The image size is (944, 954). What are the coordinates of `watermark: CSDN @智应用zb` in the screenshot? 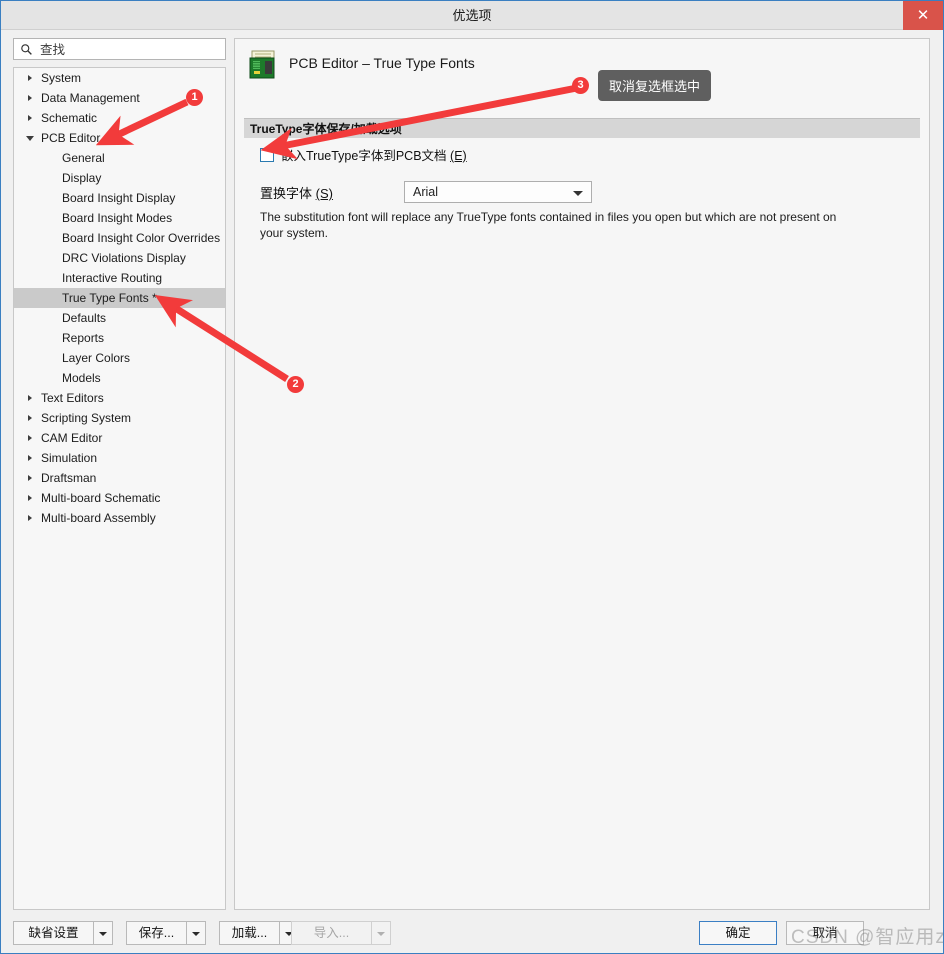 It's located at (867, 937).